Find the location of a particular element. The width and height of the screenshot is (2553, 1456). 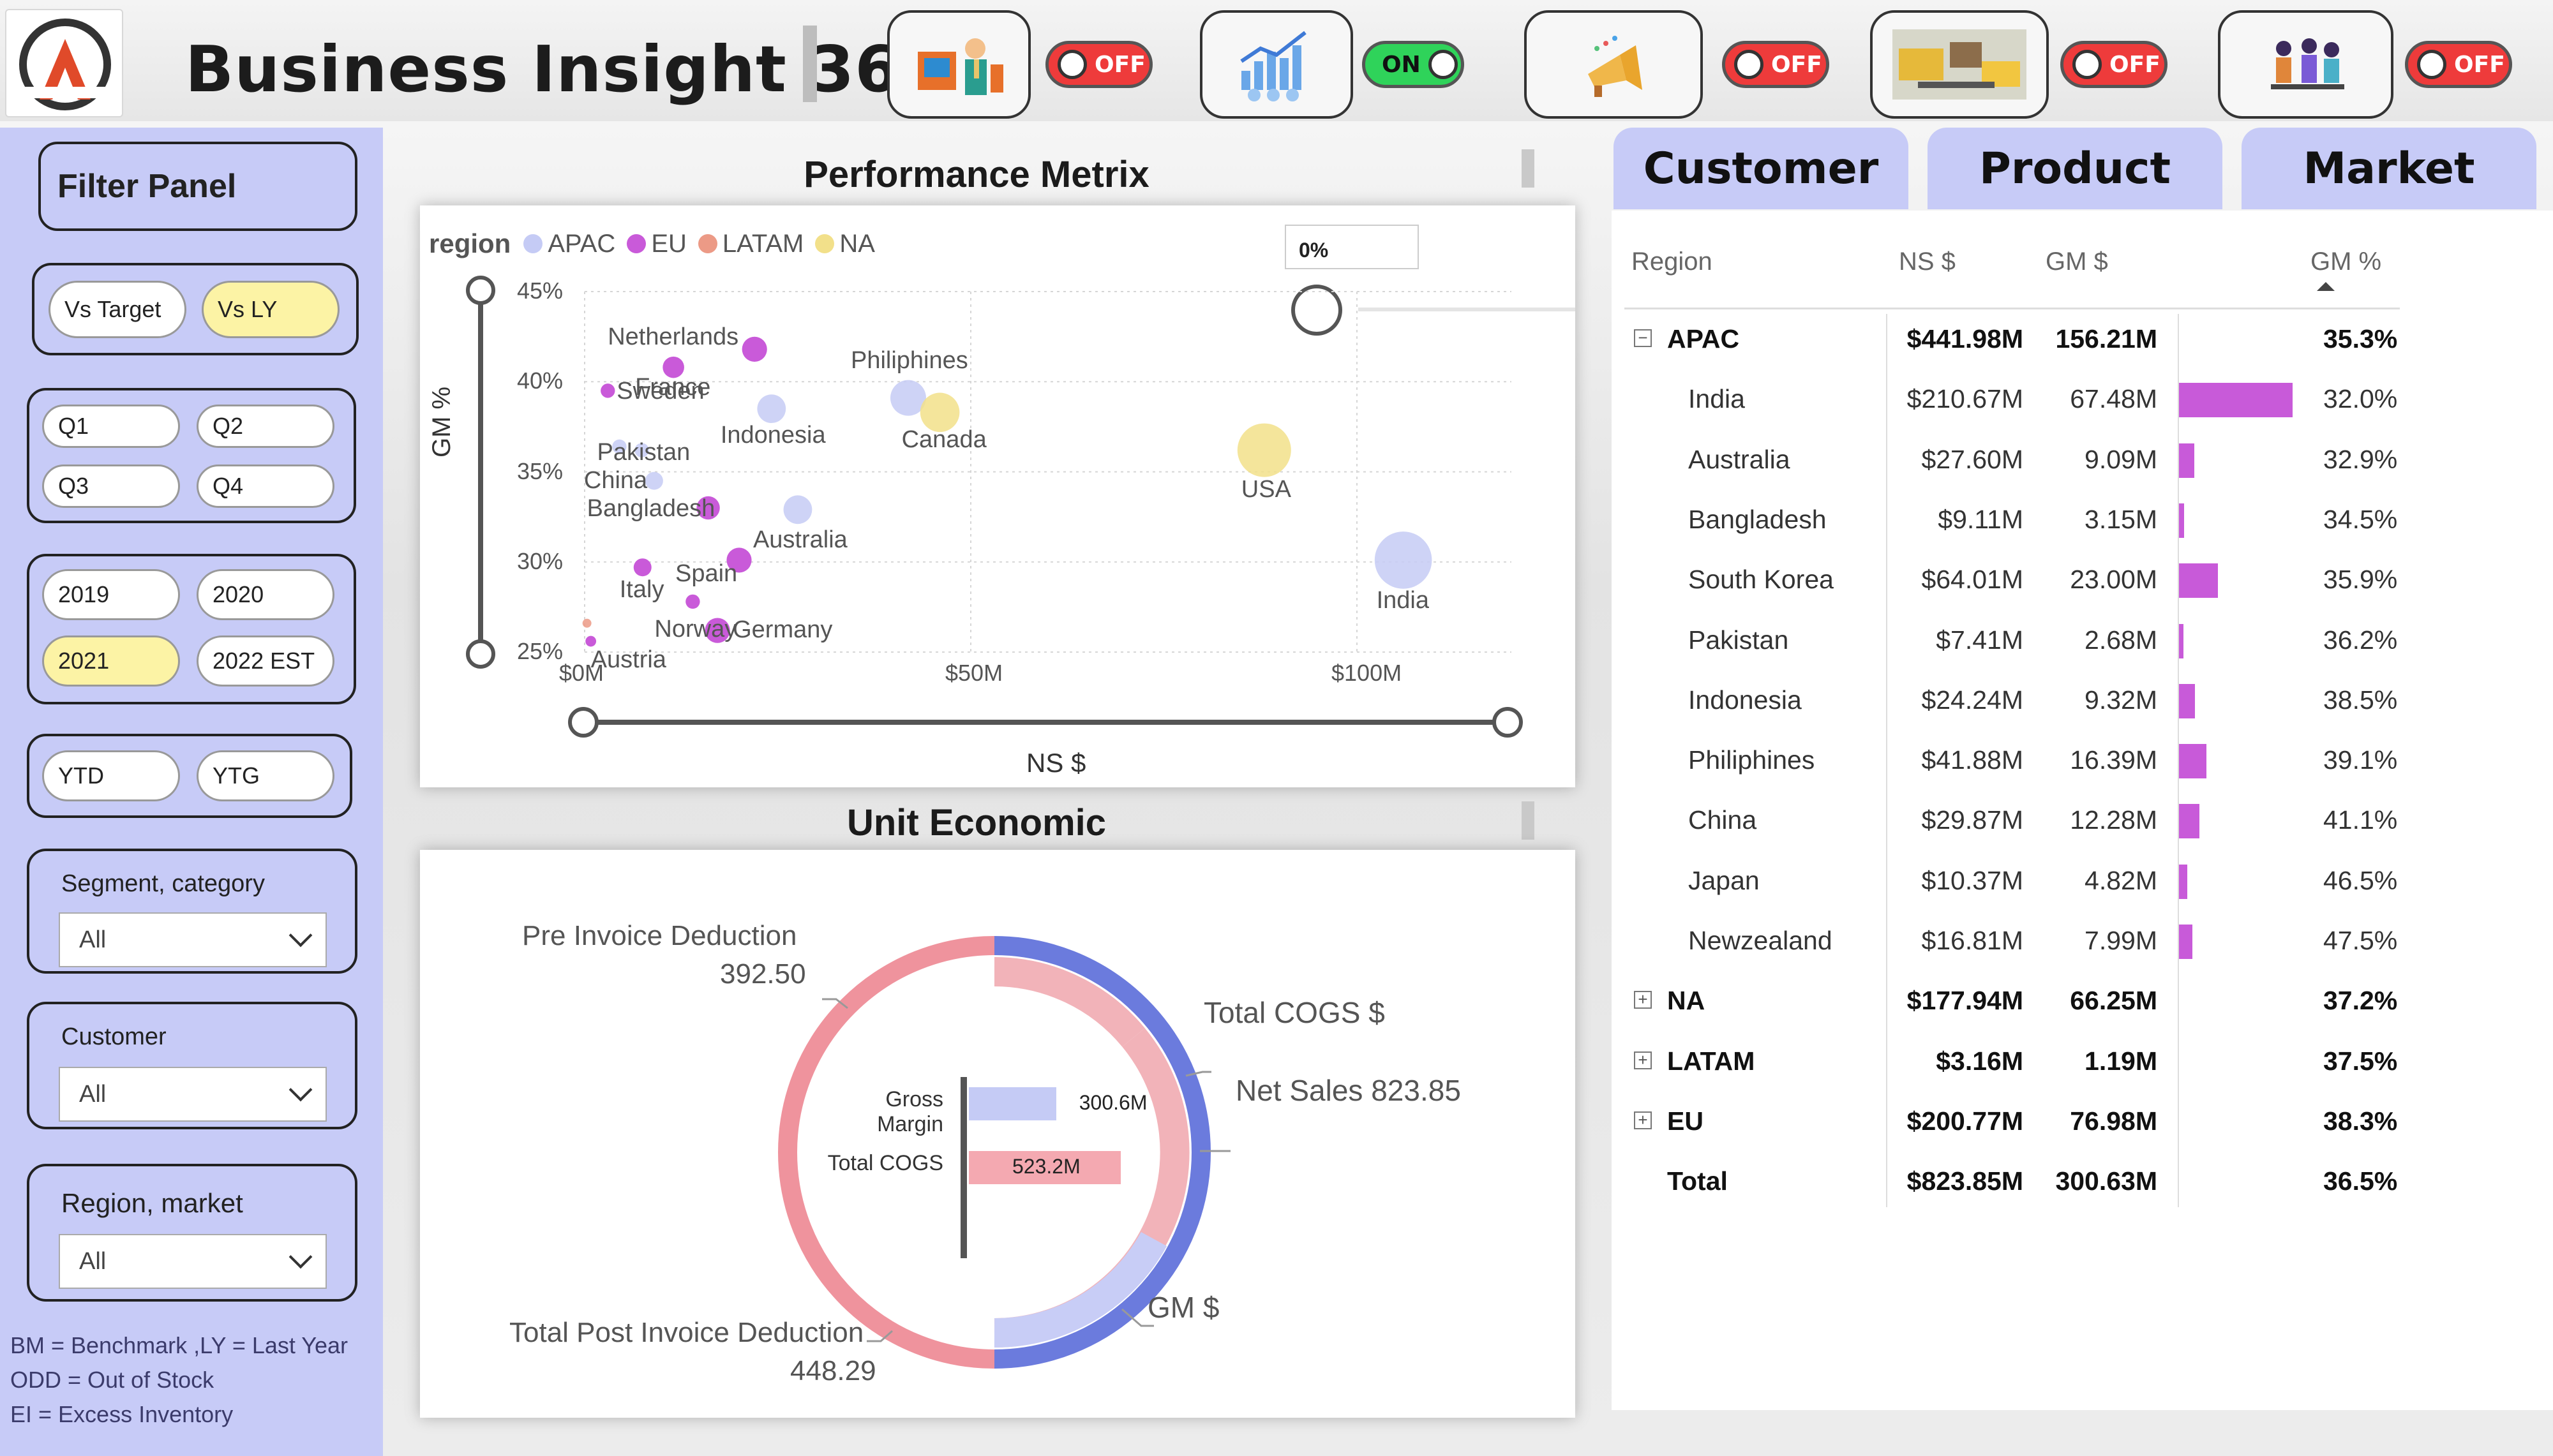

row-region-name: NA is located at coordinates (1686, 1001).